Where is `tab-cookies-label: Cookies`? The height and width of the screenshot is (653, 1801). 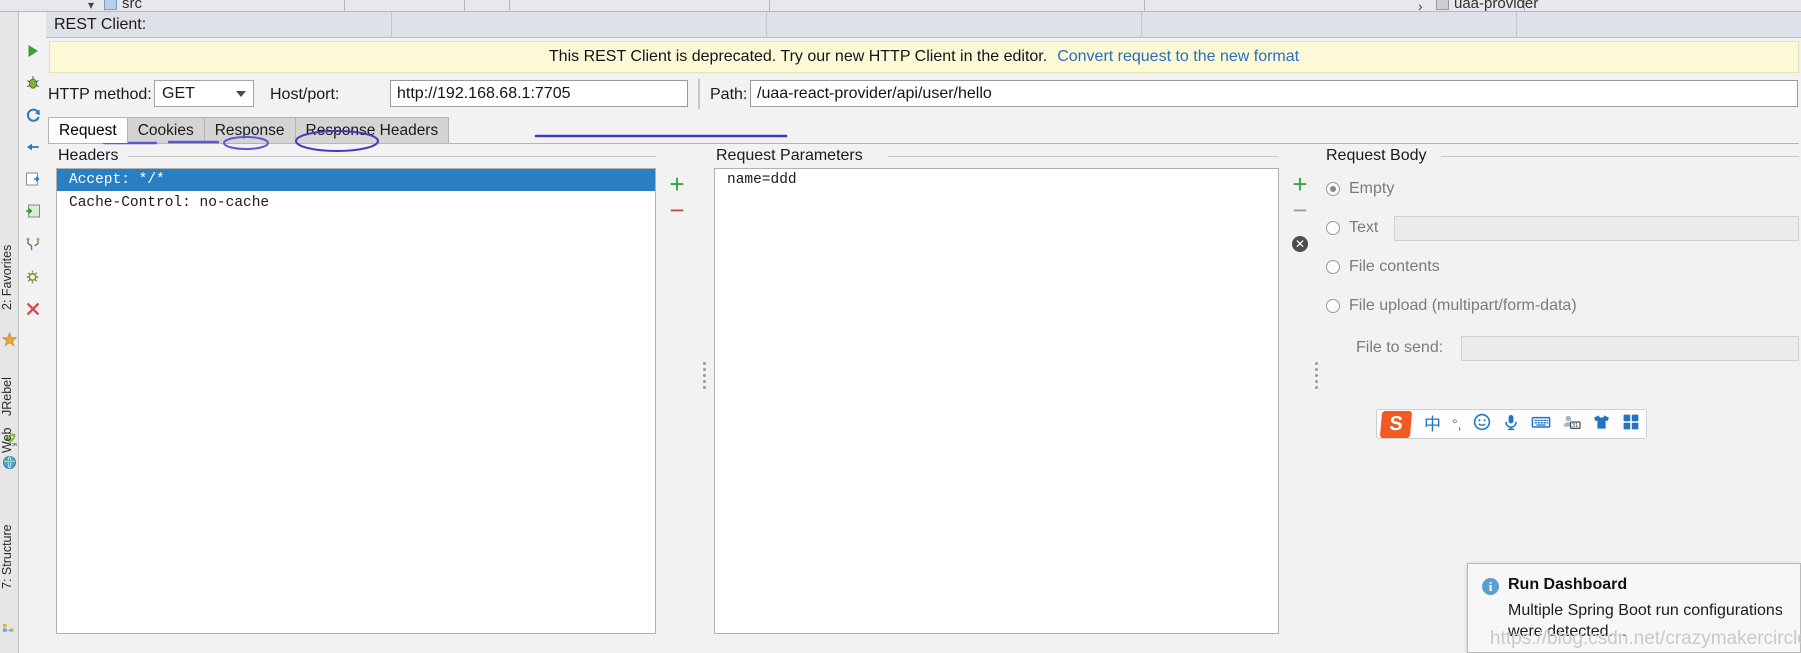 tab-cookies-label: Cookies is located at coordinates (165, 130).